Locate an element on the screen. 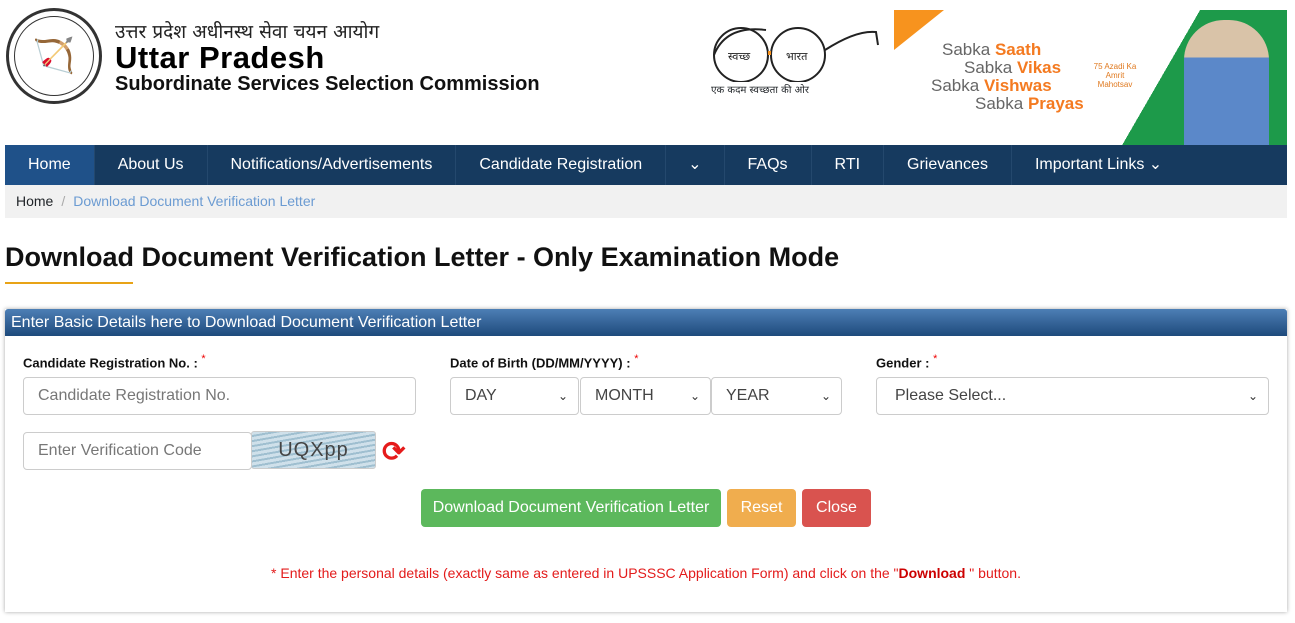 The image size is (1295, 623). swachh-bharat-logo: स्वच्छ भारत एक कदम स्वच्छता की ओर is located at coordinates (793, 60).